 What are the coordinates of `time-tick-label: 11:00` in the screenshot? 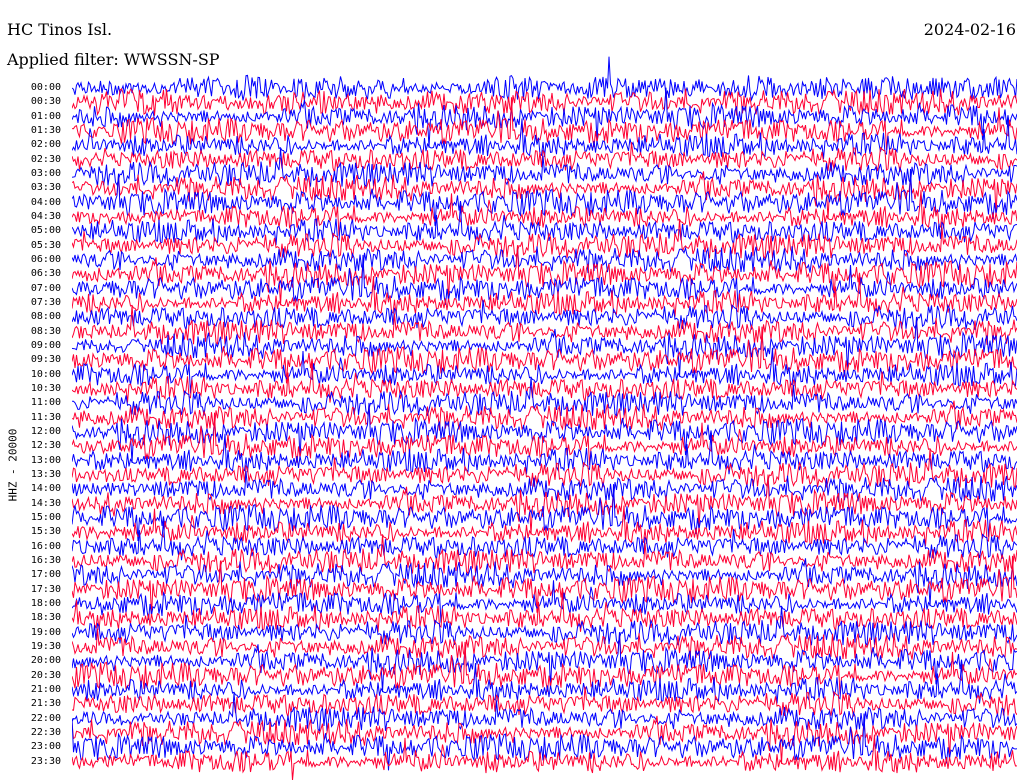 It's located at (45, 403).